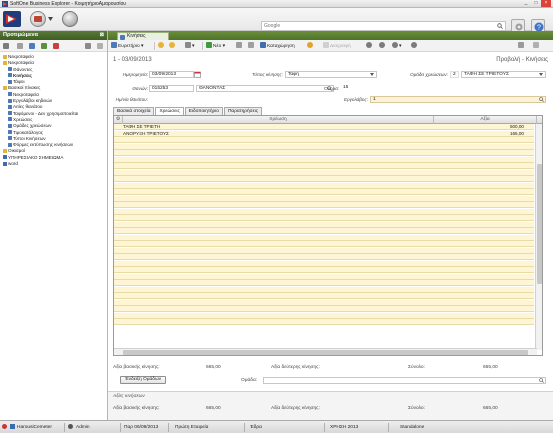  What do you see at coordinates (382, 46) in the screenshot?
I see `previous-record-icon` at bounding box center [382, 46].